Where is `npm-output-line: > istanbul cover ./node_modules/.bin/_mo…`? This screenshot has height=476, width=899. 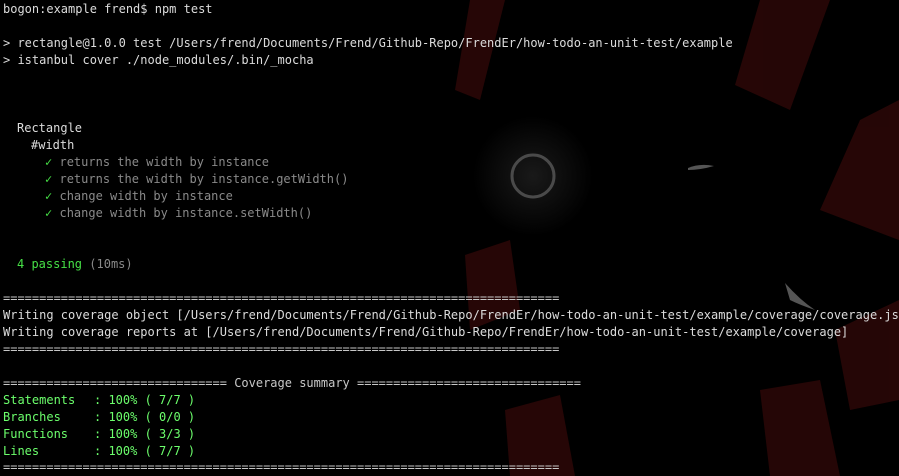 npm-output-line: > istanbul cover ./node_modules/.bin/_mo… is located at coordinates (158, 60).